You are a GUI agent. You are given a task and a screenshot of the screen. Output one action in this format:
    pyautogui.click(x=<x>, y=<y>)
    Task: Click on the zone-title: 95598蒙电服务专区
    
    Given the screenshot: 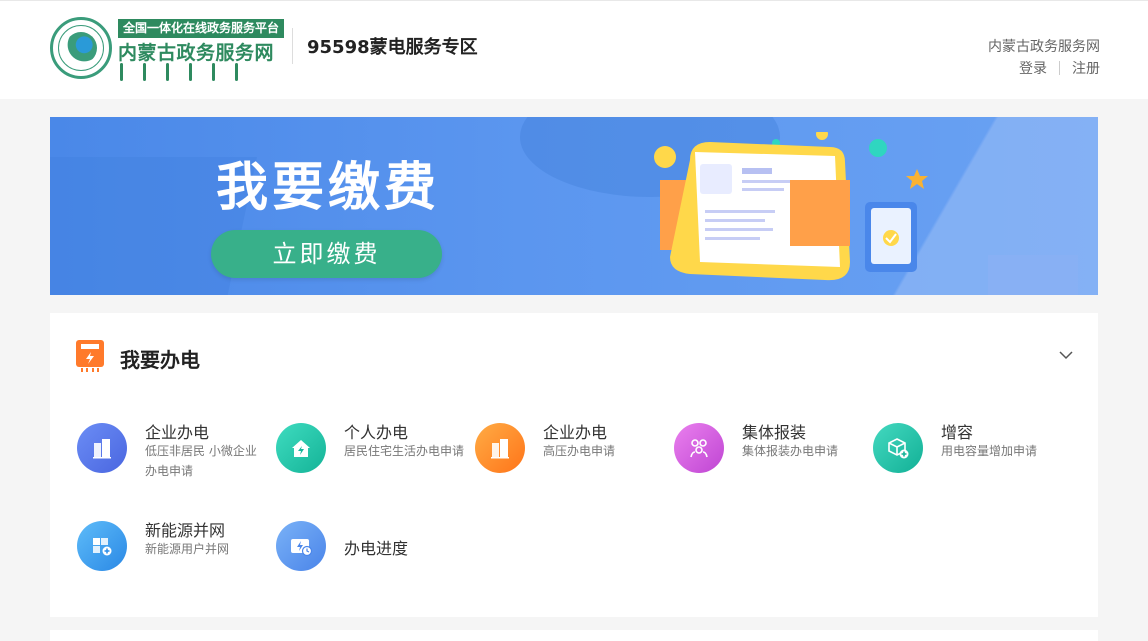 What is the action you would take?
    pyautogui.click(x=392, y=47)
    